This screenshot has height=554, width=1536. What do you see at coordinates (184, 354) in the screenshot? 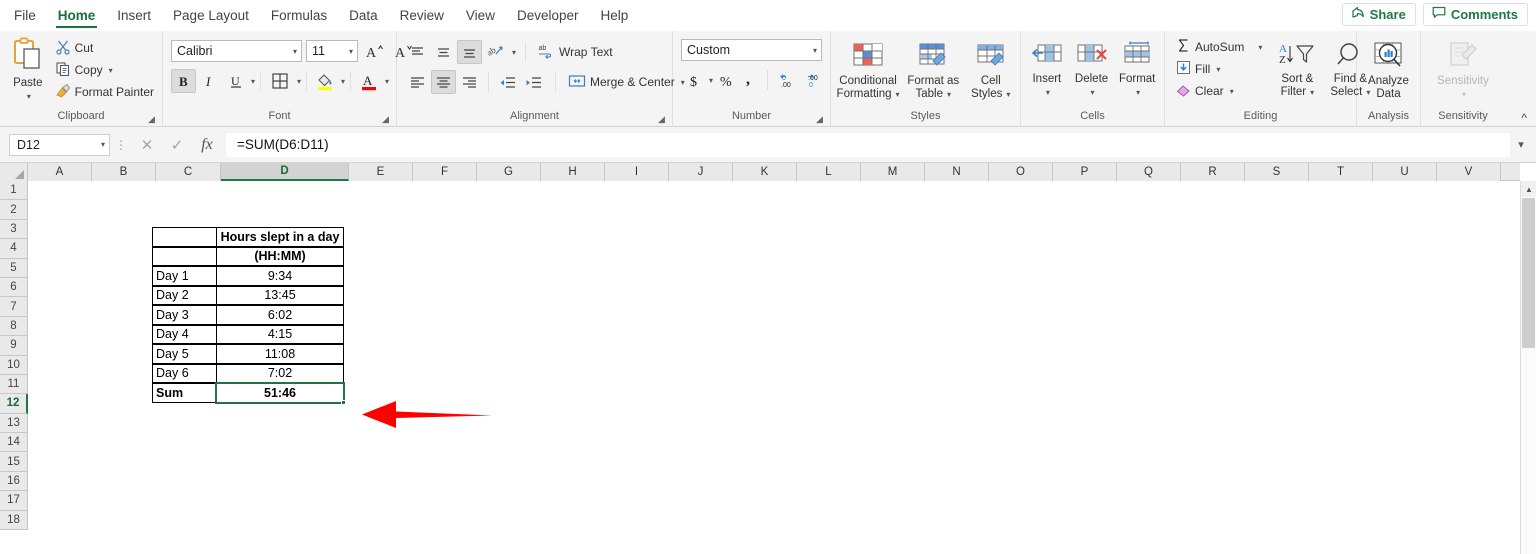
I see `cell-C10: Day 5` at bounding box center [184, 354].